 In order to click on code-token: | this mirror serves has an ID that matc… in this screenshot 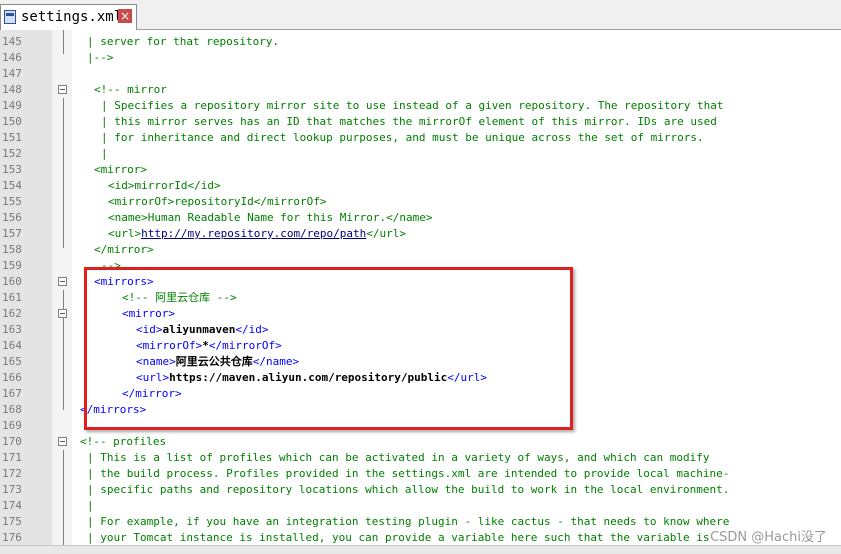, I will do `click(409, 121)`.